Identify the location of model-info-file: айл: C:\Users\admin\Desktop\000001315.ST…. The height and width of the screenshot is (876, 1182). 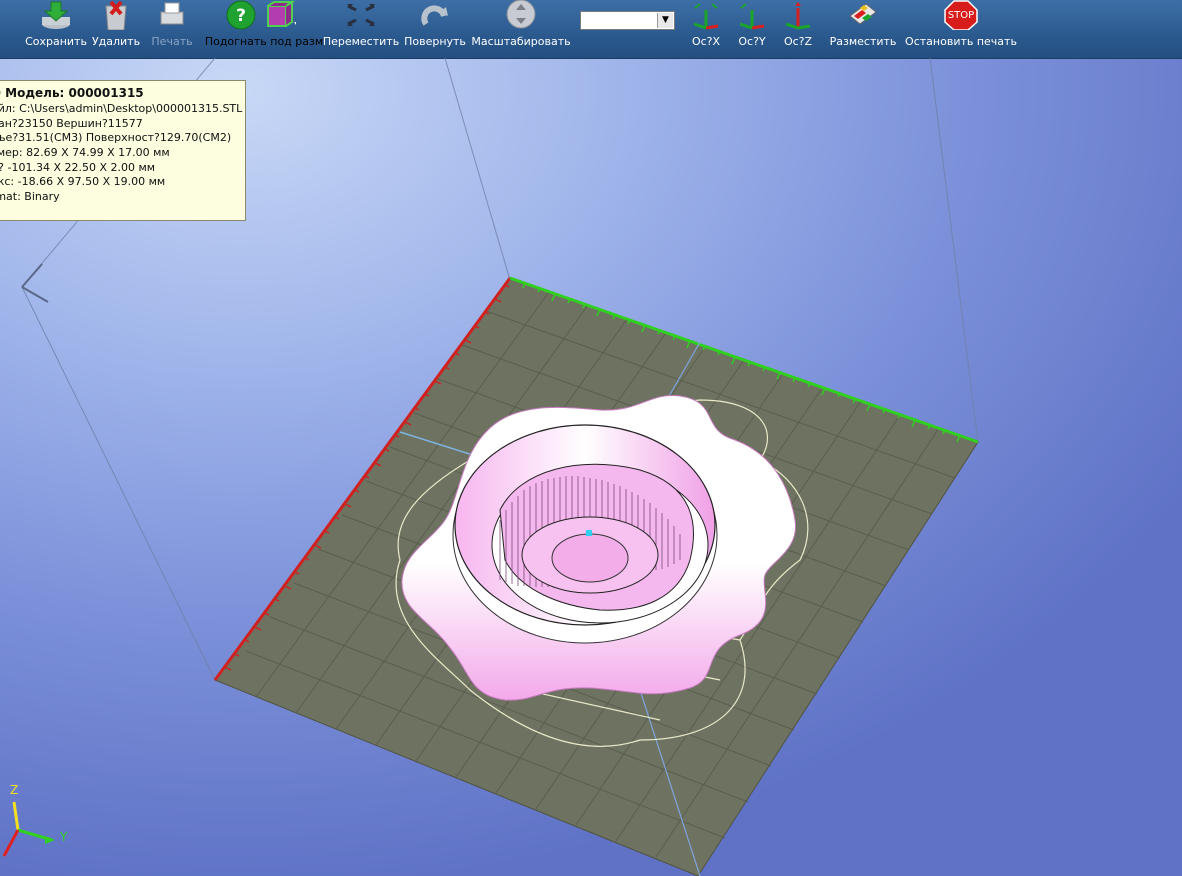
(121, 108).